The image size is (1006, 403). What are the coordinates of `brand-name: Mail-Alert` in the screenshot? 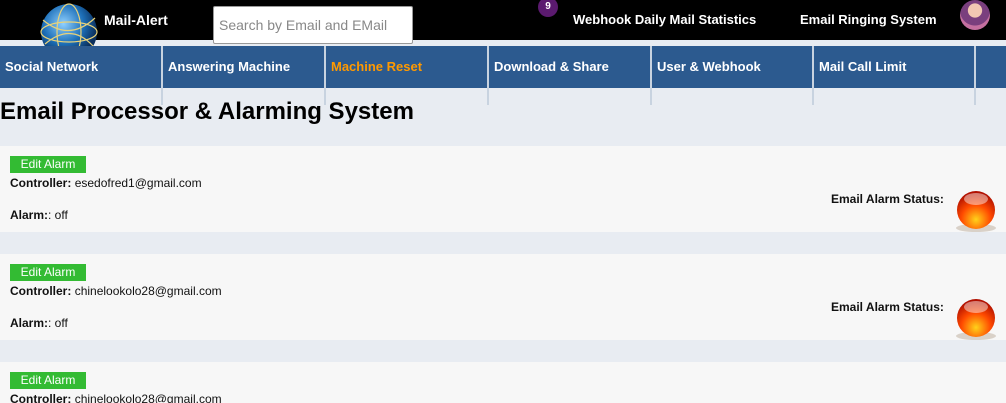 It's located at (136, 20).